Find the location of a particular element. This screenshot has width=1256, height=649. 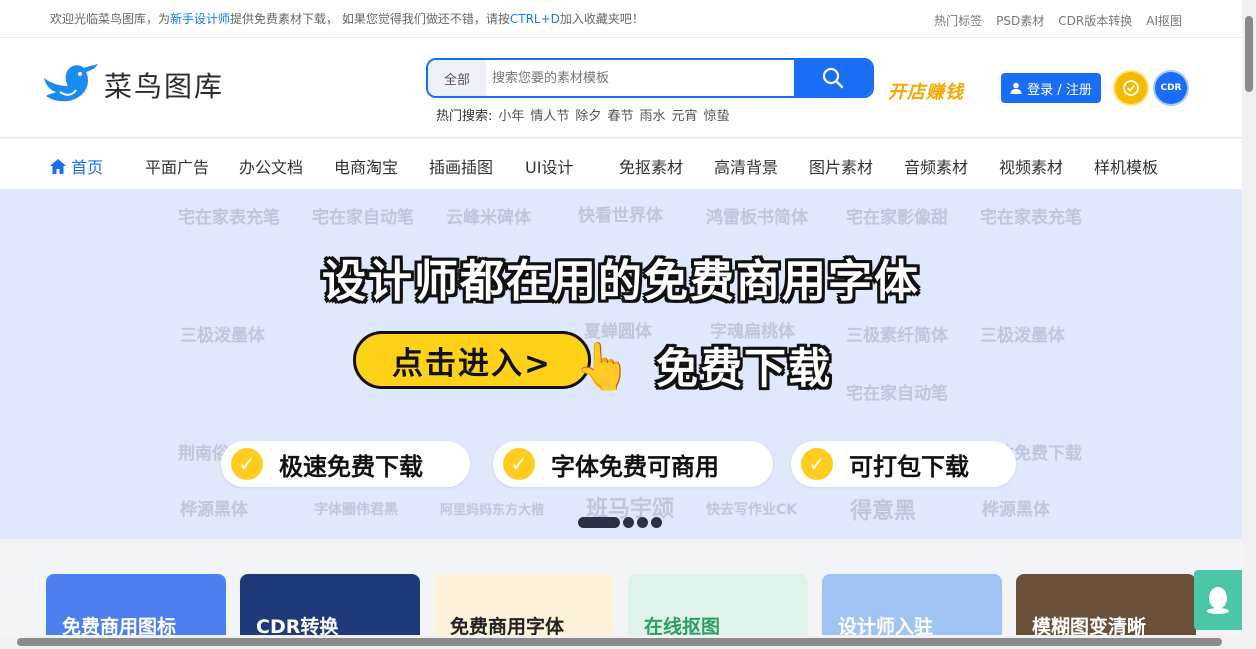

search-bar: 全部 is located at coordinates (650, 78).